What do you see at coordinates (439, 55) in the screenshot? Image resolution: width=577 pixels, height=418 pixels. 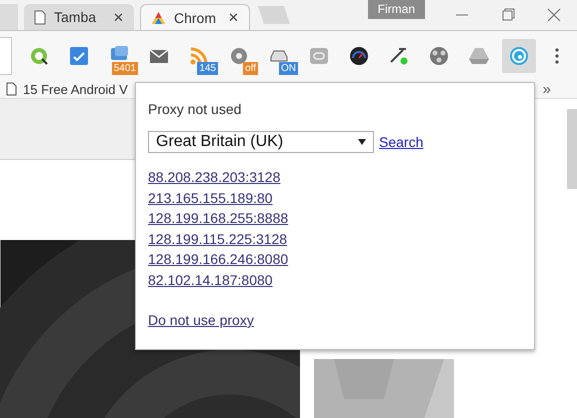 I see `film-reel-icon` at bounding box center [439, 55].